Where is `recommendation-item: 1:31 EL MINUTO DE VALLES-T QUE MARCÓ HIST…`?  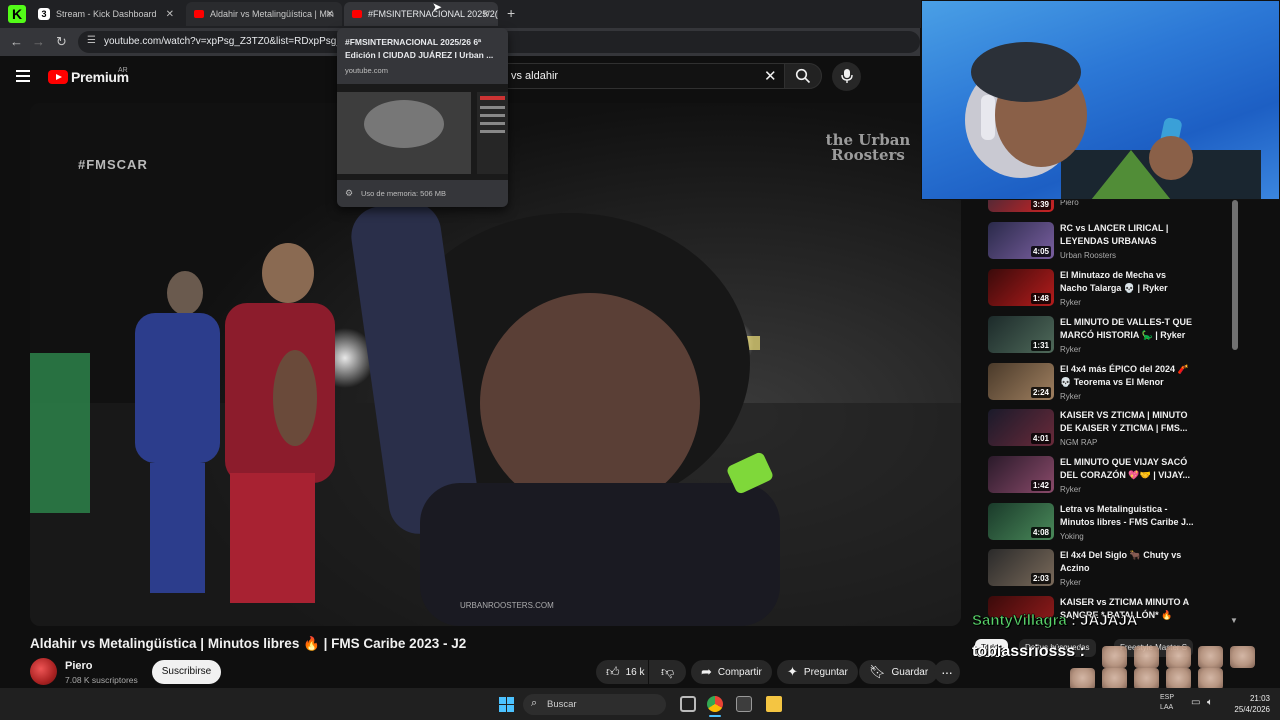 recommendation-item: 1:31 EL MINUTO DE VALLES-T QUE MARCÓ HIST… is located at coordinates (1108, 339).